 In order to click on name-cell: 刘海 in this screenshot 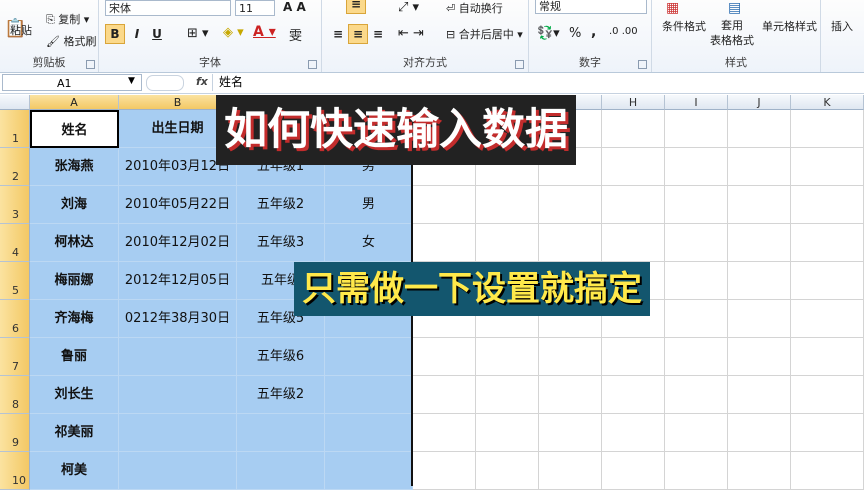, I will do `click(74, 205)`.